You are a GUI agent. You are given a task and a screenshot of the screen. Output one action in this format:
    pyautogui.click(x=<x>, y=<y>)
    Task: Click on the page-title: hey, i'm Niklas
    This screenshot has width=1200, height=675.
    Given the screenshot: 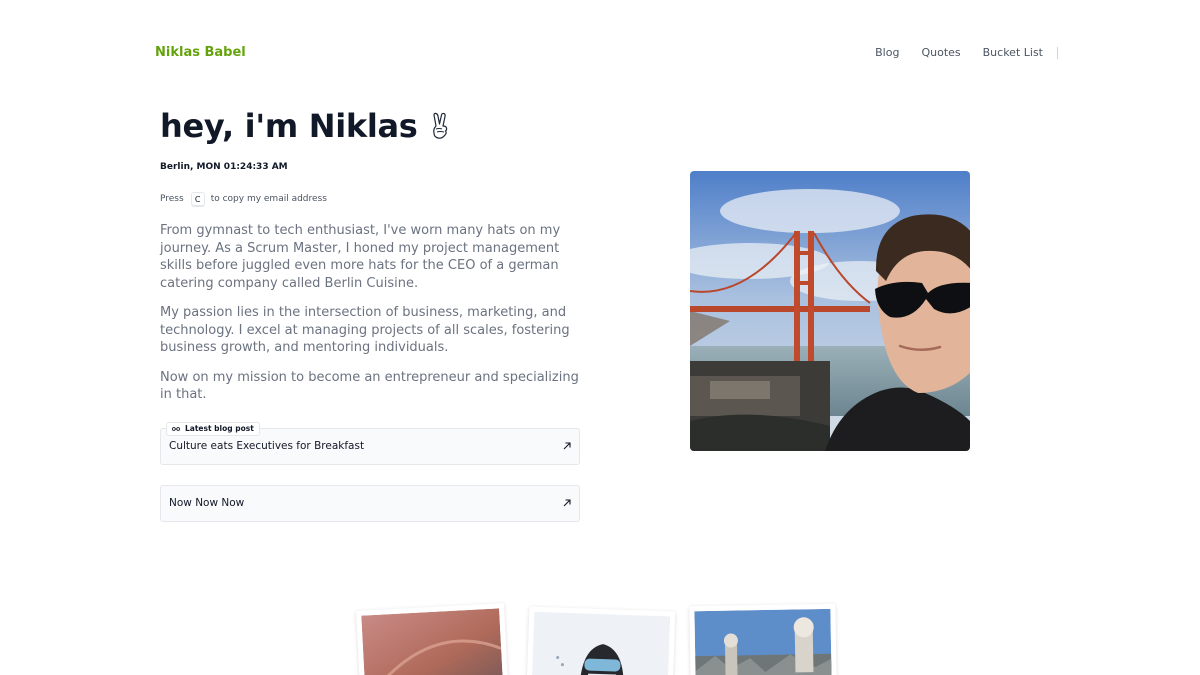 What is the action you would take?
    pyautogui.click(x=370, y=126)
    